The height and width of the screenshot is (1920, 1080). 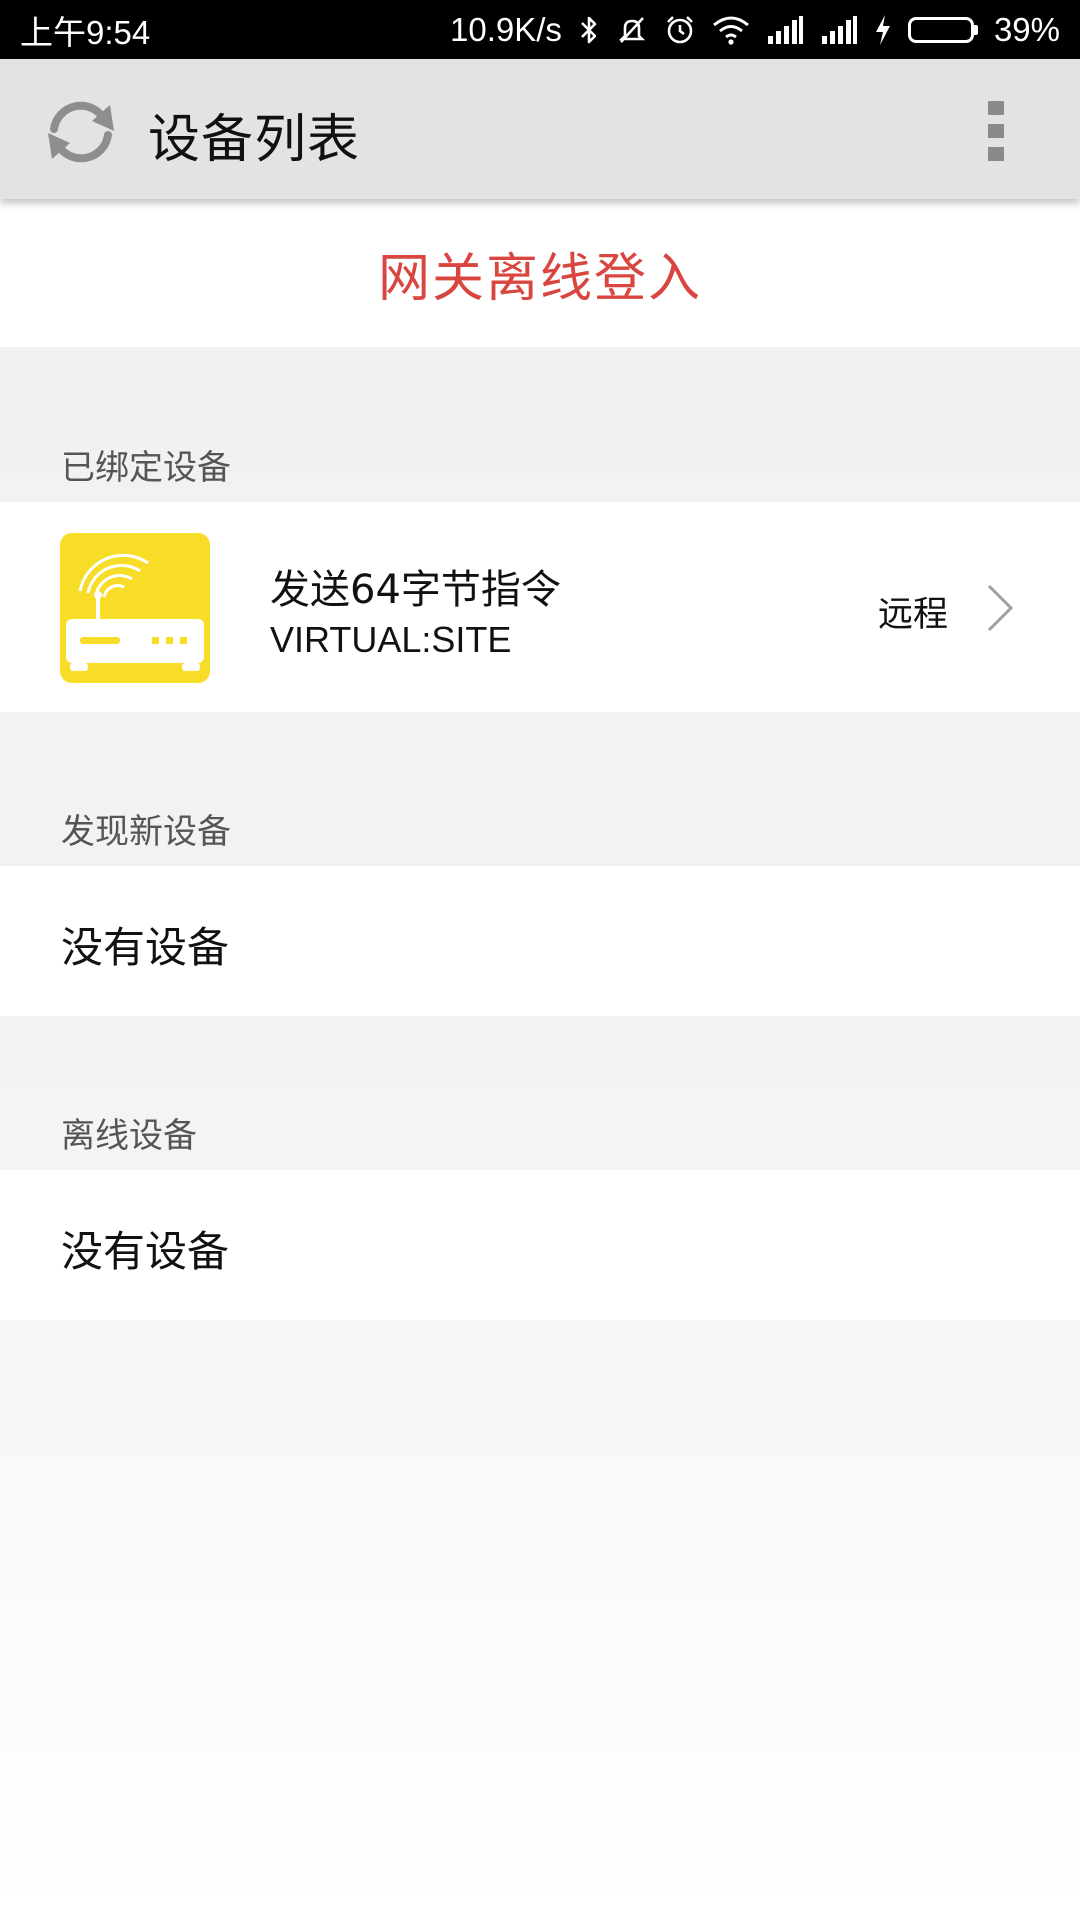 I want to click on gateway-offline-login-button: 网关离线登入, so click(x=540, y=273).